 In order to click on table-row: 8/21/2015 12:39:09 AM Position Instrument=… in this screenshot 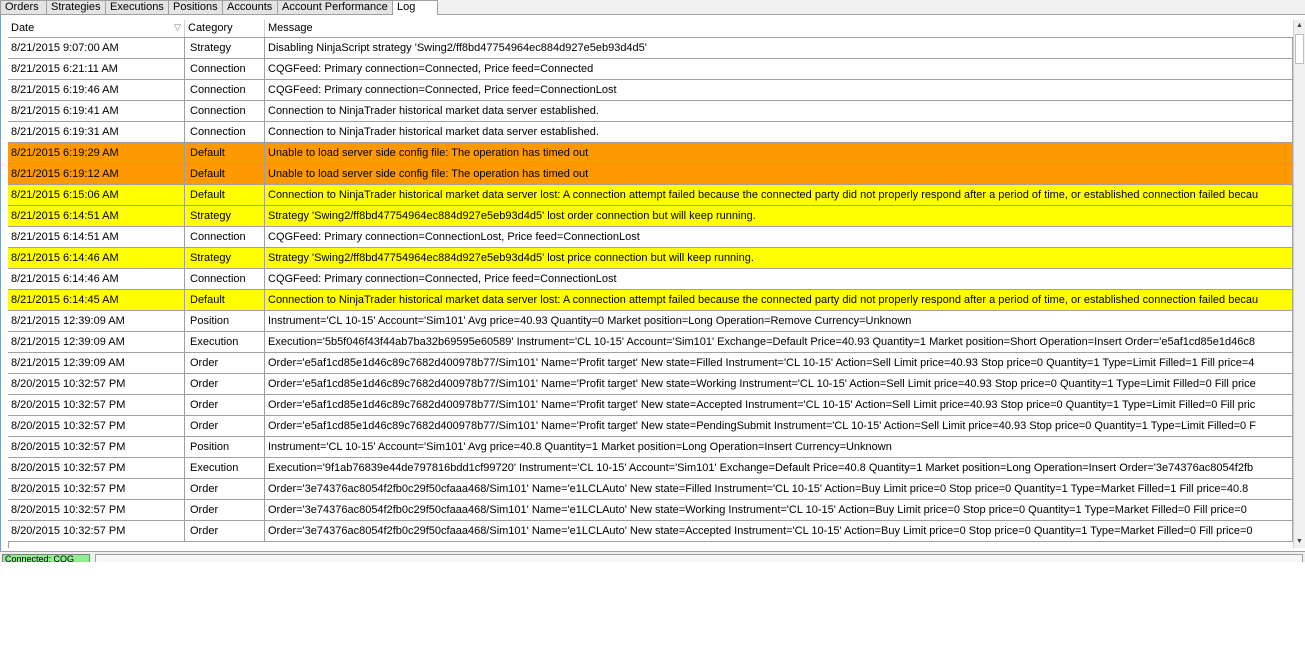, I will do `click(650, 321)`.